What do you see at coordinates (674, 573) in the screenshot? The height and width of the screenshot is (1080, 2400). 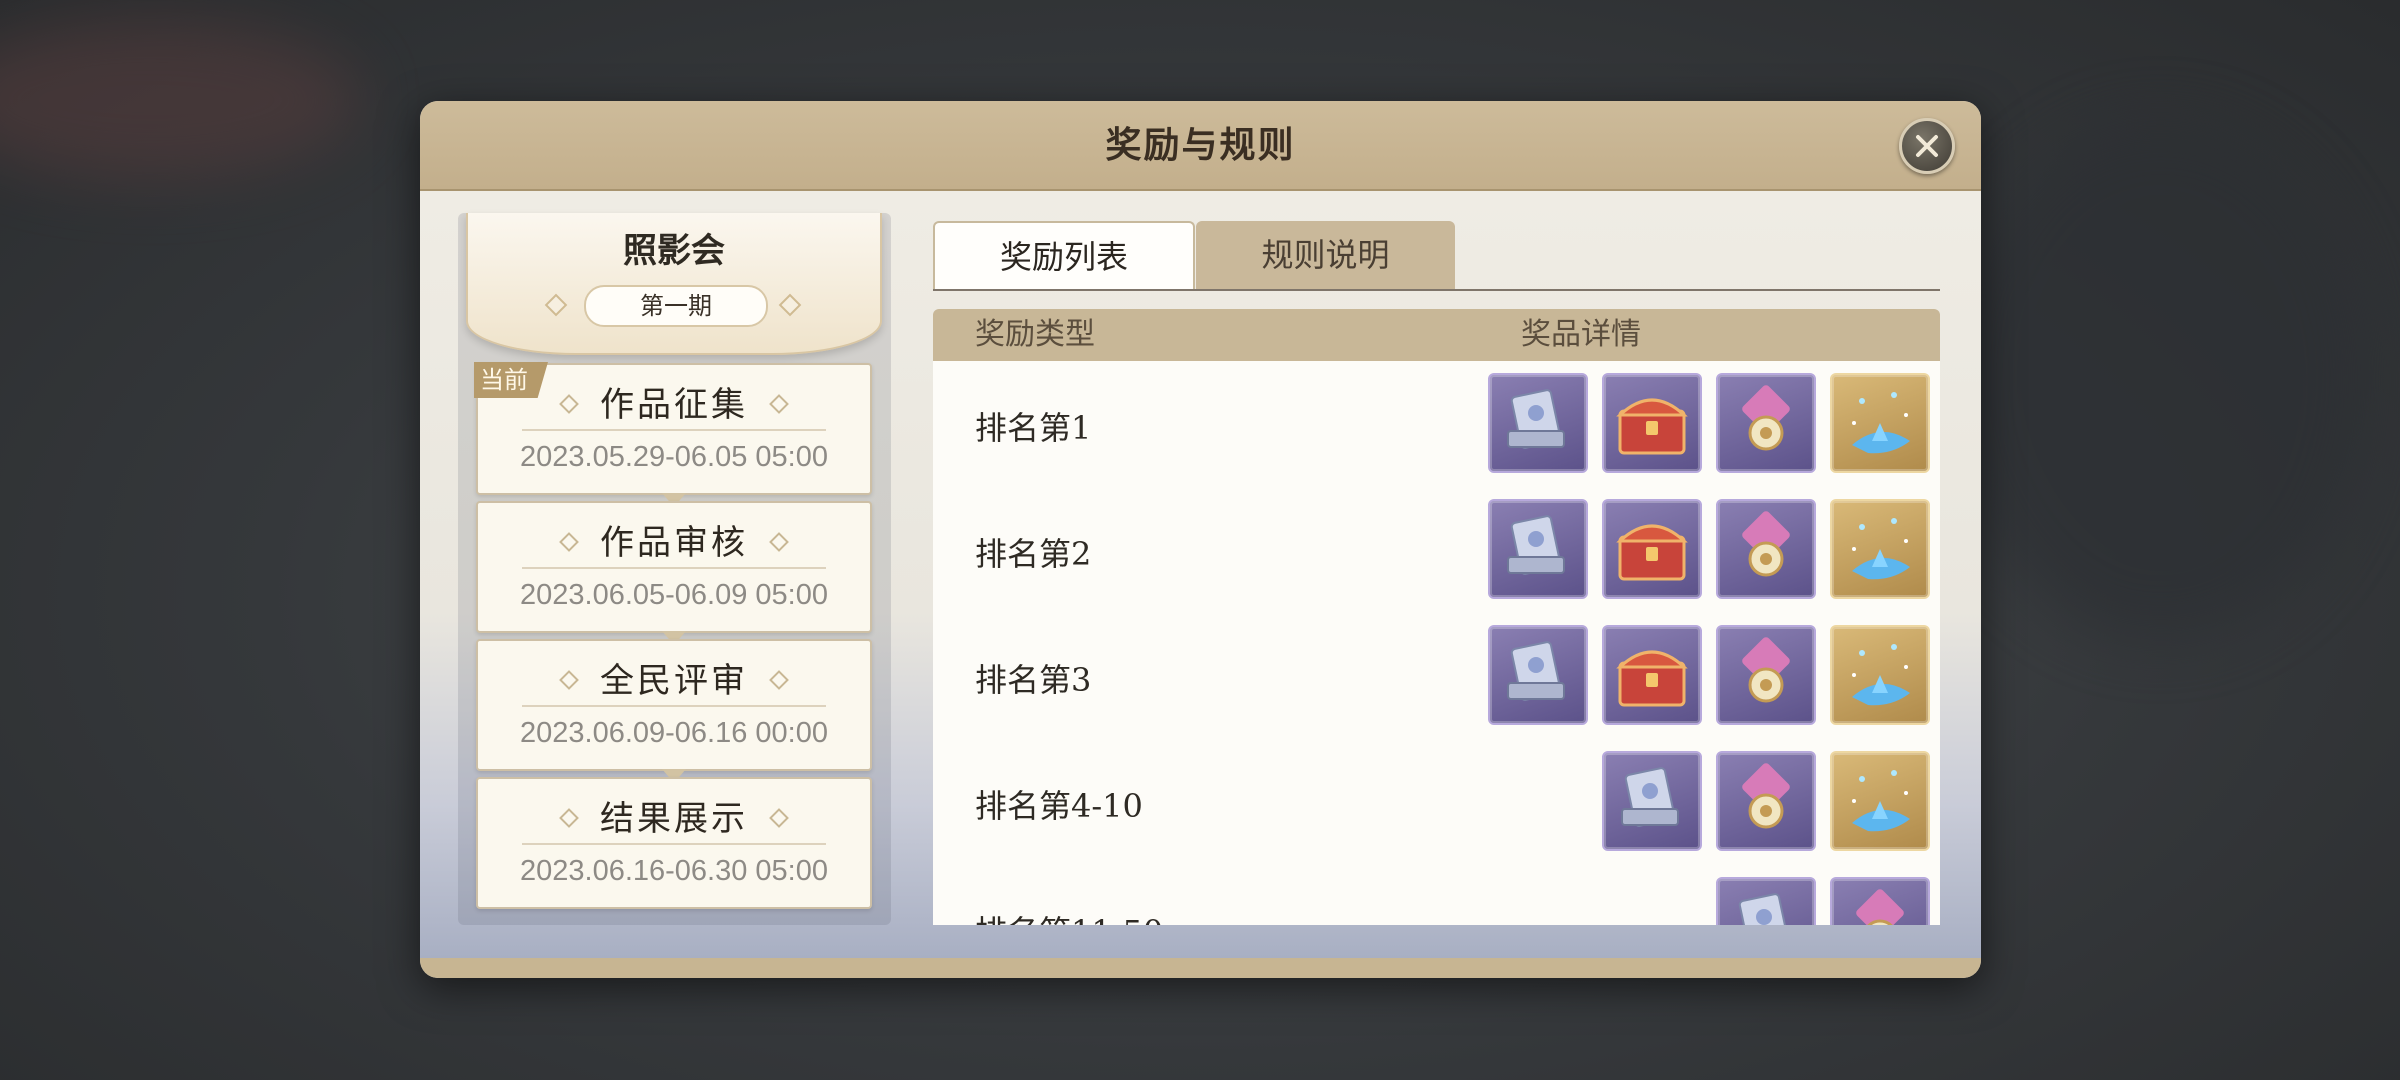 I see `stage-card-review: 作品审核 2023.06.05-06.09 05:00` at bounding box center [674, 573].